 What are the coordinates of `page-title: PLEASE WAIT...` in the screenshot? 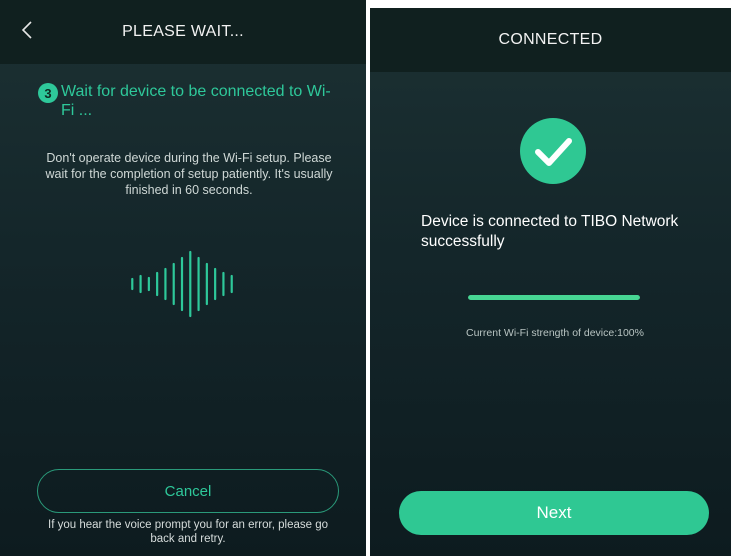 It's located at (183, 31).